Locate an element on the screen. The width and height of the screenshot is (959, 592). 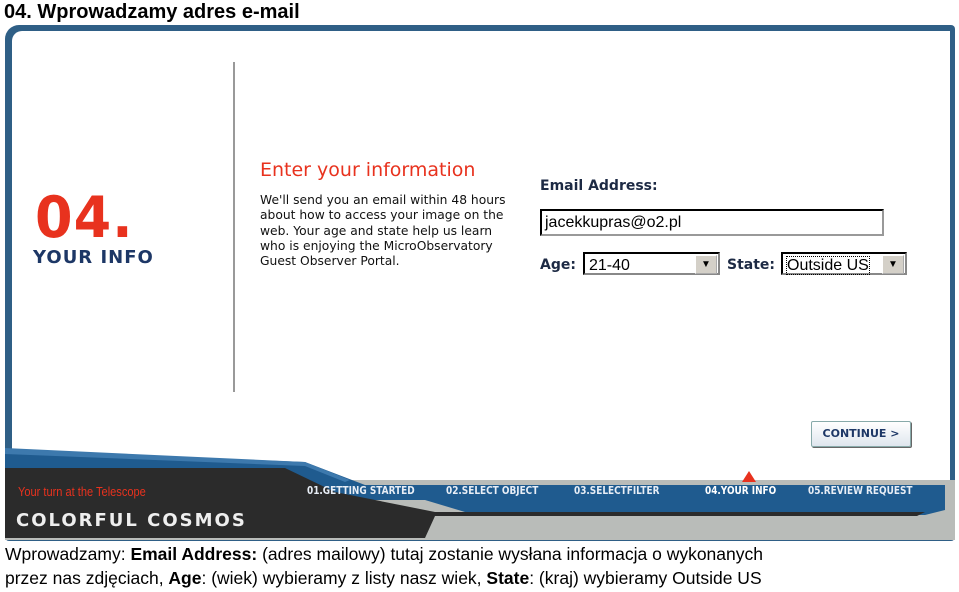
caption-bold: Age is located at coordinates (185, 578).